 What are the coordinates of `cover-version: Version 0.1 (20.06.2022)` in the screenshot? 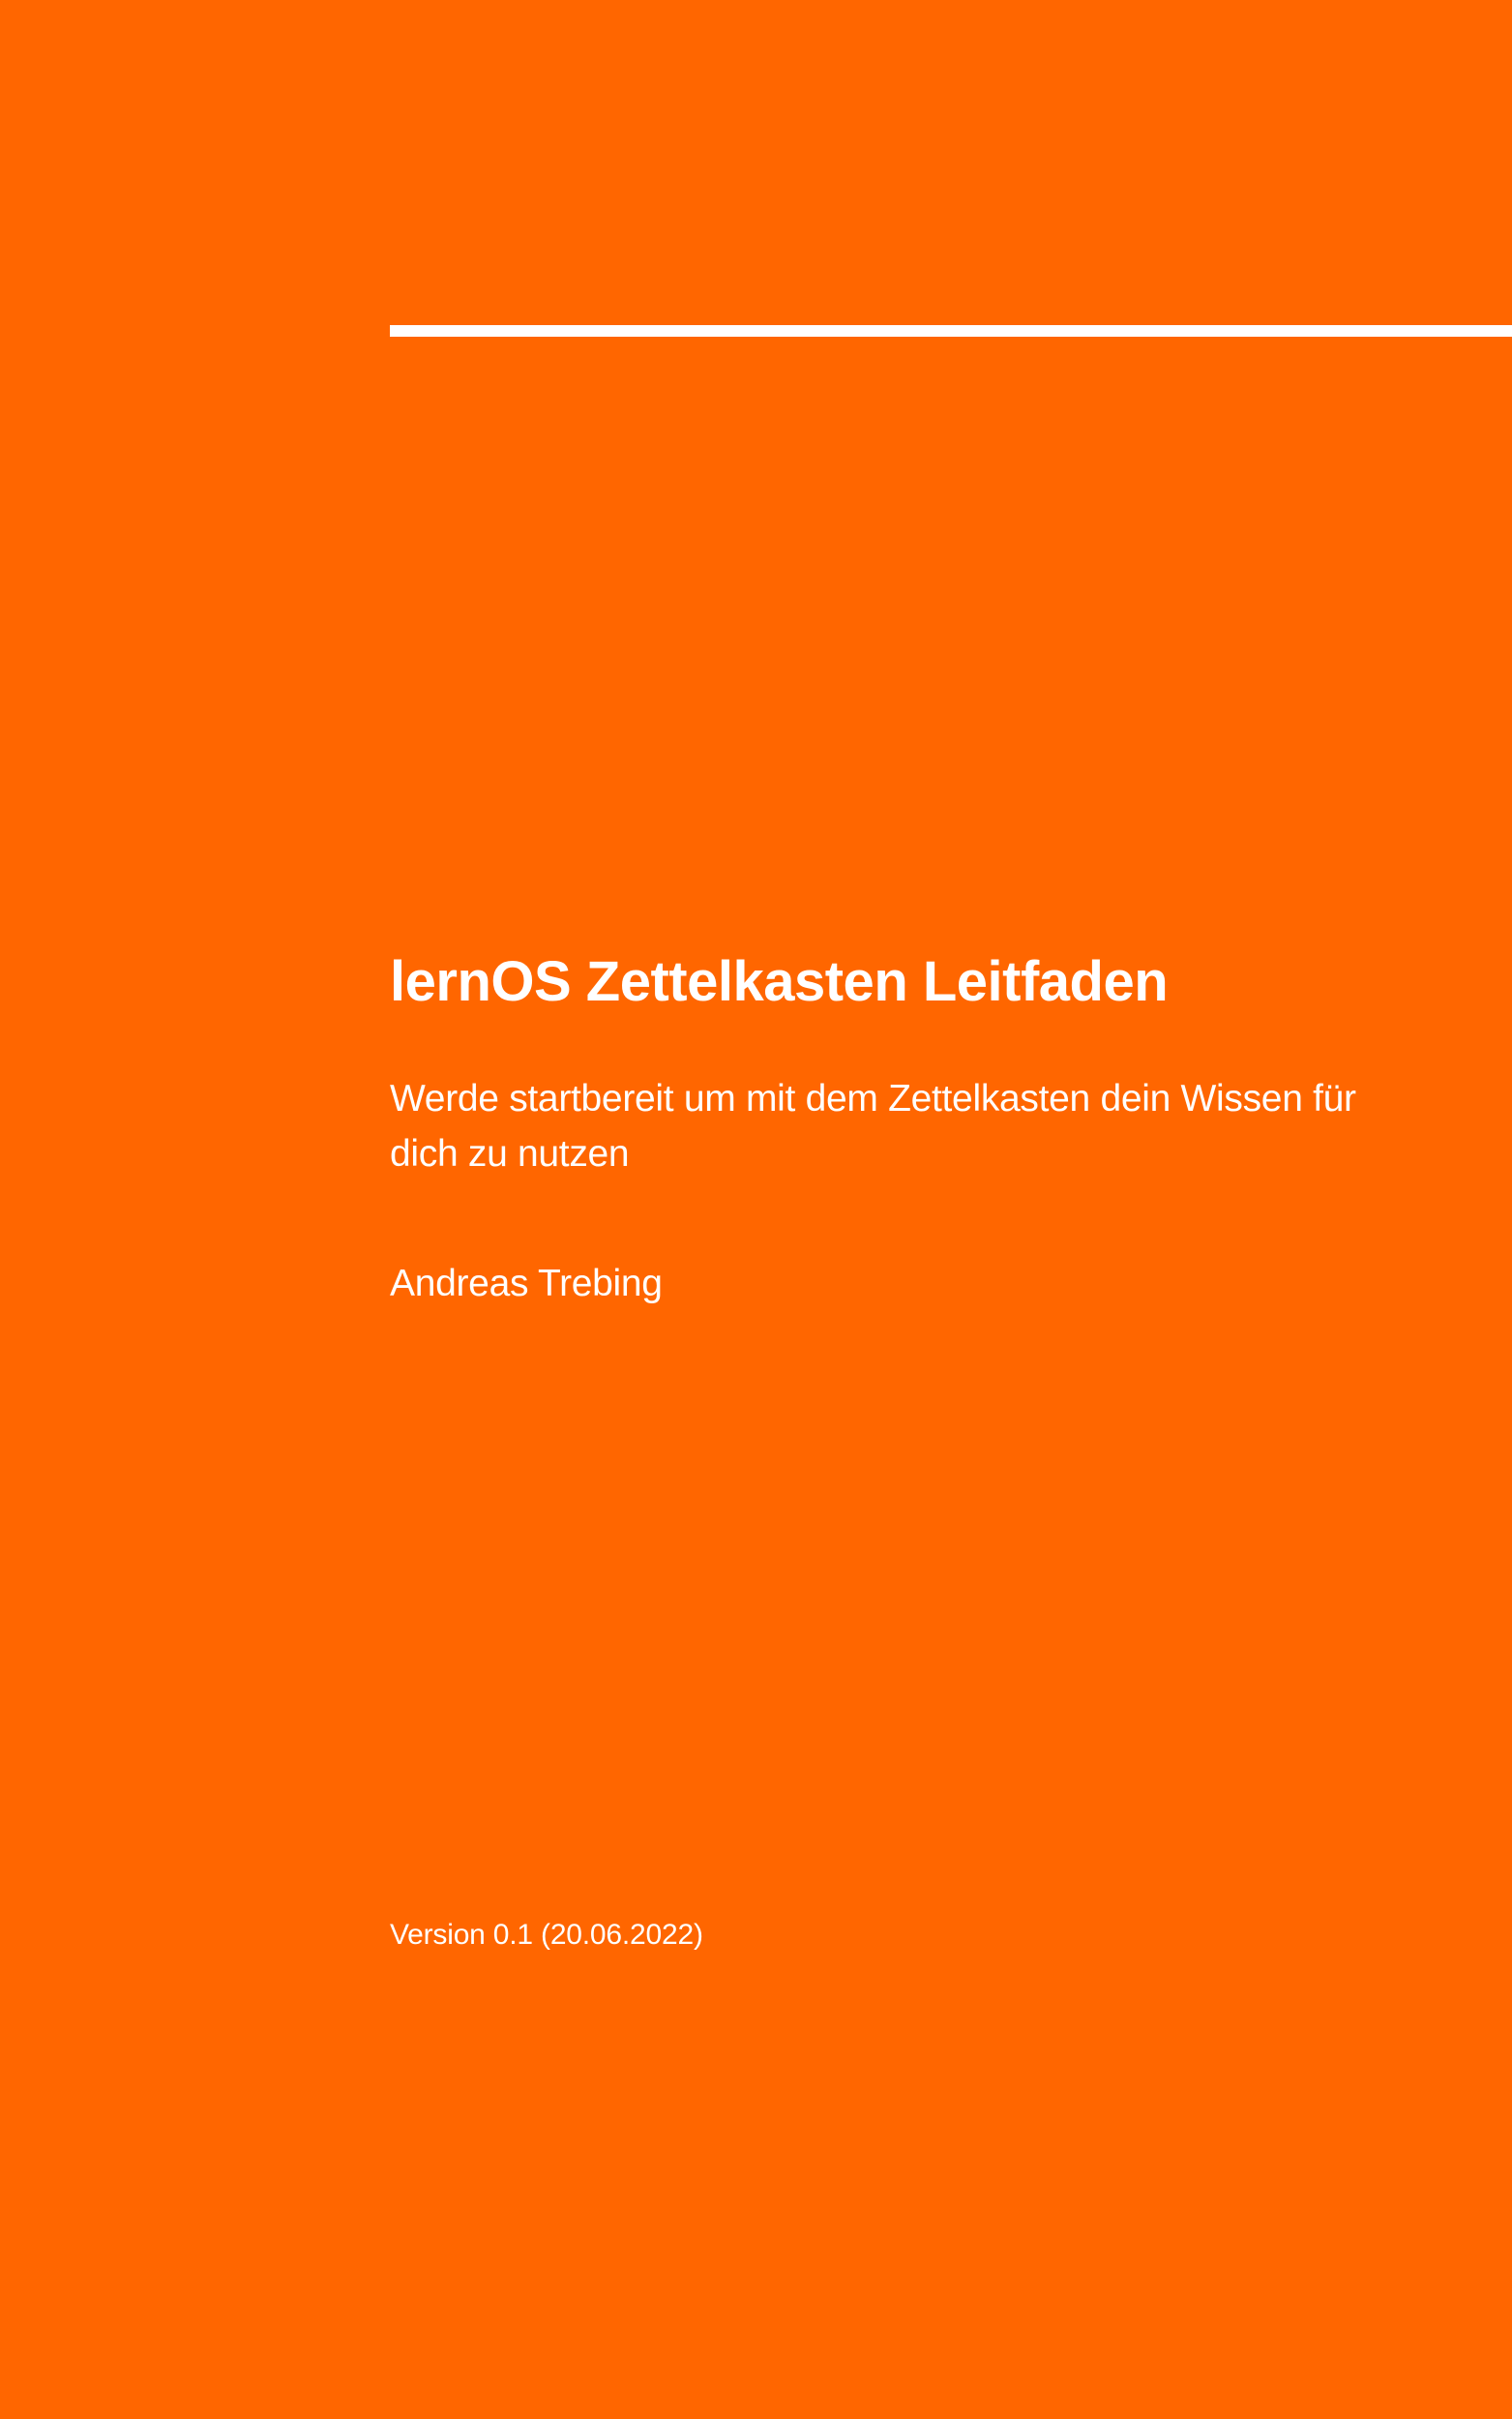 It's located at (546, 1935).